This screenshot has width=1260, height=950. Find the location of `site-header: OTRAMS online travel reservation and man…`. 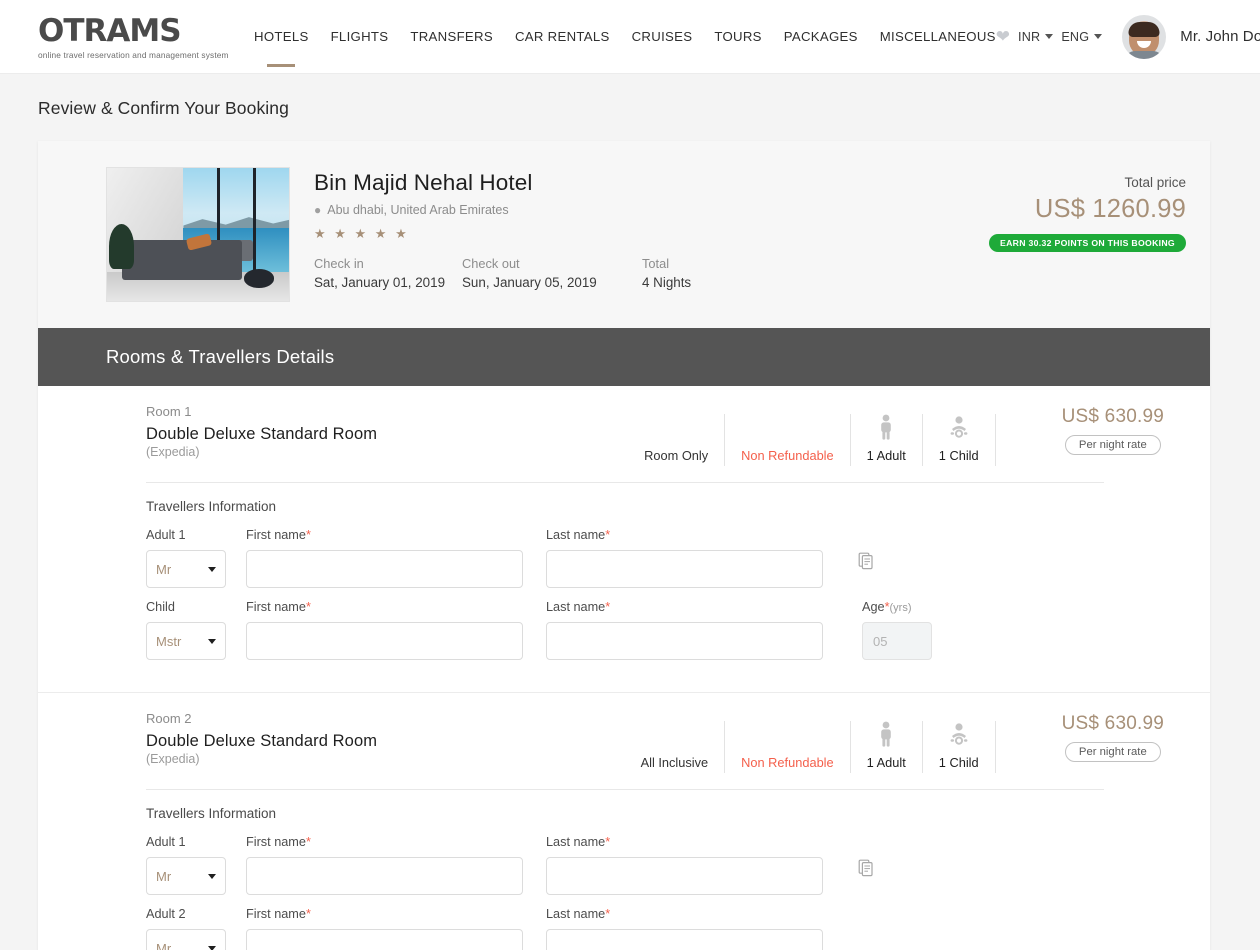

site-header: OTRAMS online travel reservation and man… is located at coordinates (630, 37).